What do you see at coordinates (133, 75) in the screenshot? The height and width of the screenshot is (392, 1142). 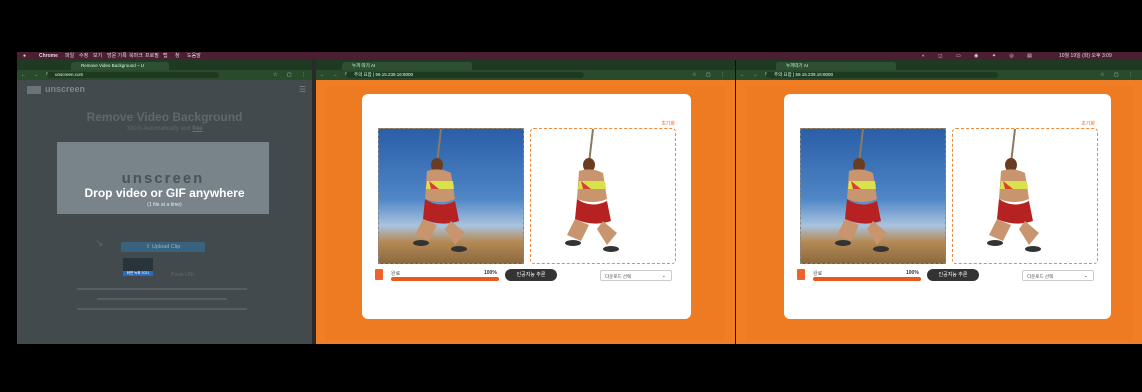 I see `url-field: unscreen.com` at bounding box center [133, 75].